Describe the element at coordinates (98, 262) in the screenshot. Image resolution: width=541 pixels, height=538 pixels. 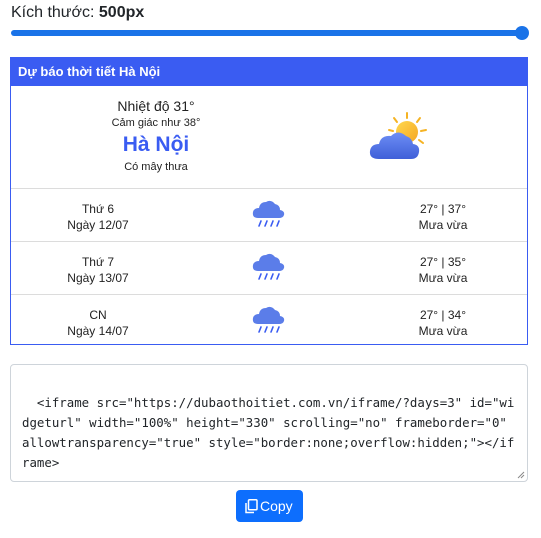
I see `forecast-day: Thứ 7` at that location.